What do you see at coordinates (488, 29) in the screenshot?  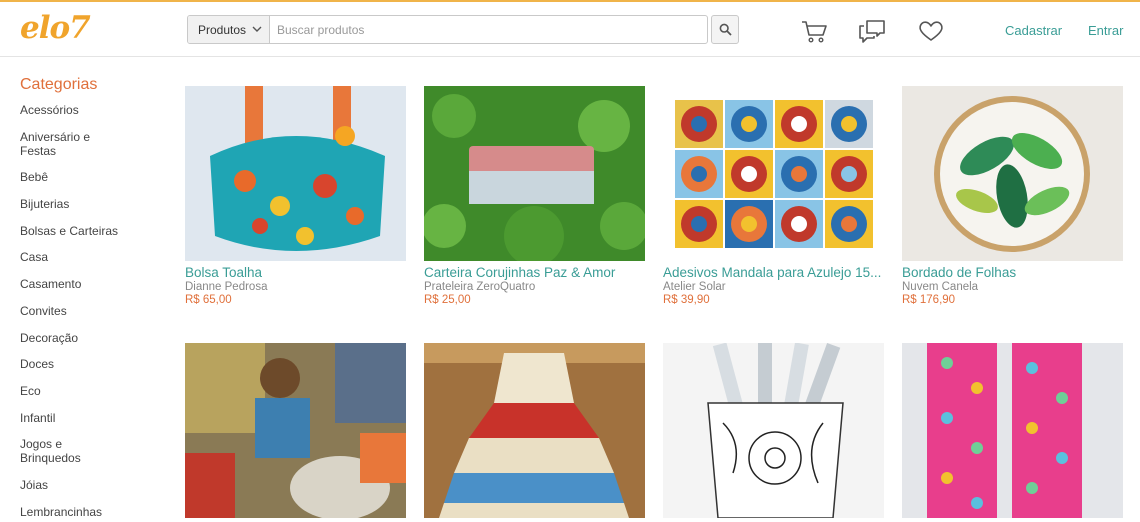 I see `search-input: Buscar produtos` at bounding box center [488, 29].